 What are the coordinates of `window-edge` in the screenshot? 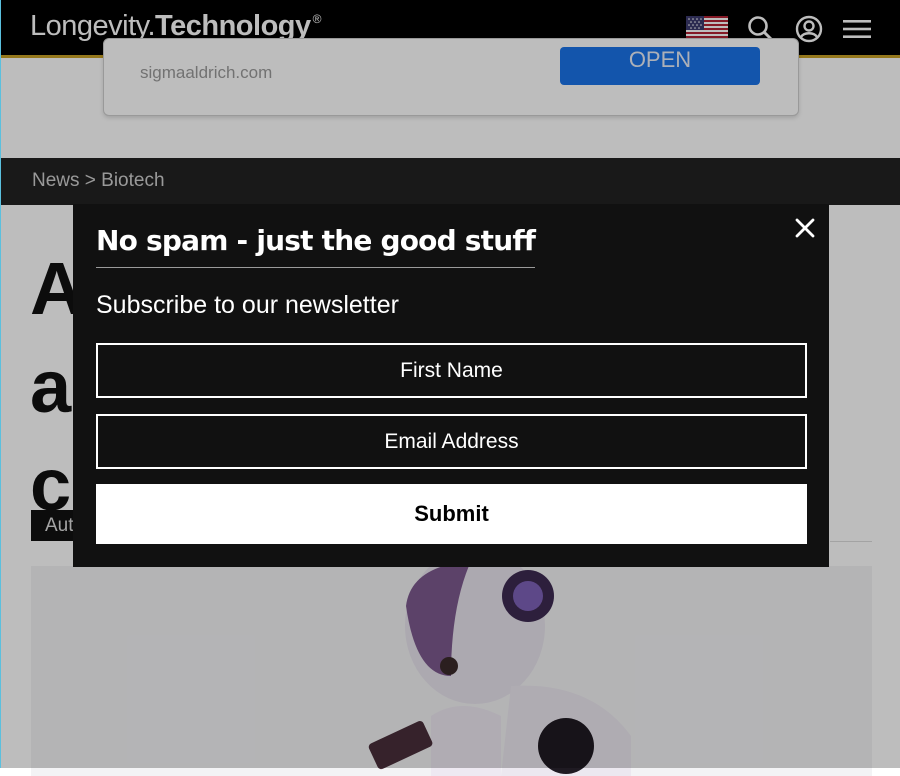 It's located at (0, 384).